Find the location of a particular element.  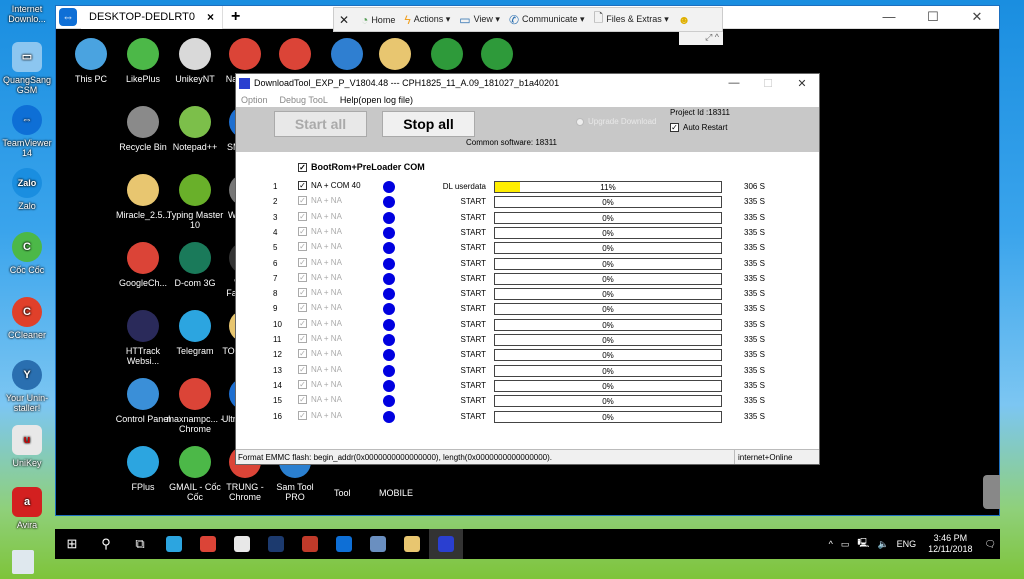

system-tray: ^ ▭ 🖳 🔈 ENG 3:46 PM 12/11/2018 🗨 is located at coordinates (912, 544).